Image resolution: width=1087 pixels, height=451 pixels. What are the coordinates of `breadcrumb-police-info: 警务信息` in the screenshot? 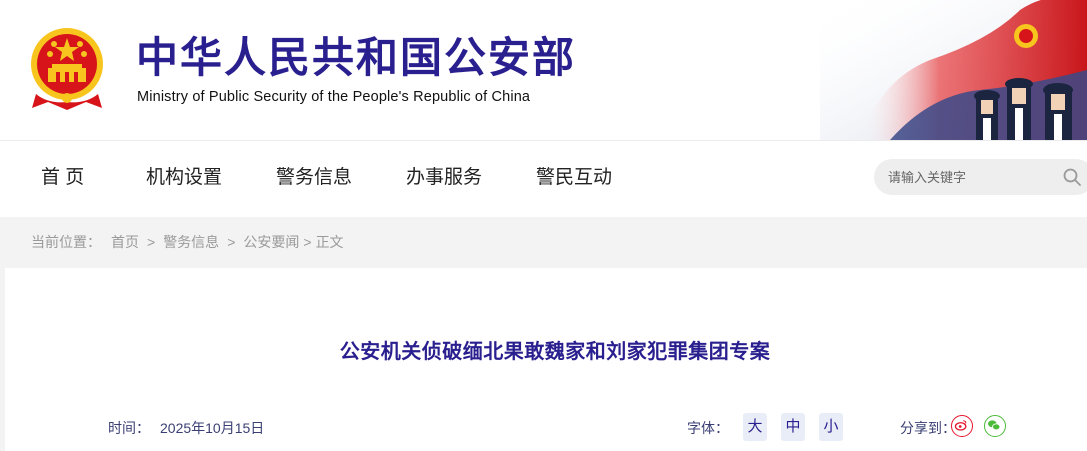 It's located at (191, 242).